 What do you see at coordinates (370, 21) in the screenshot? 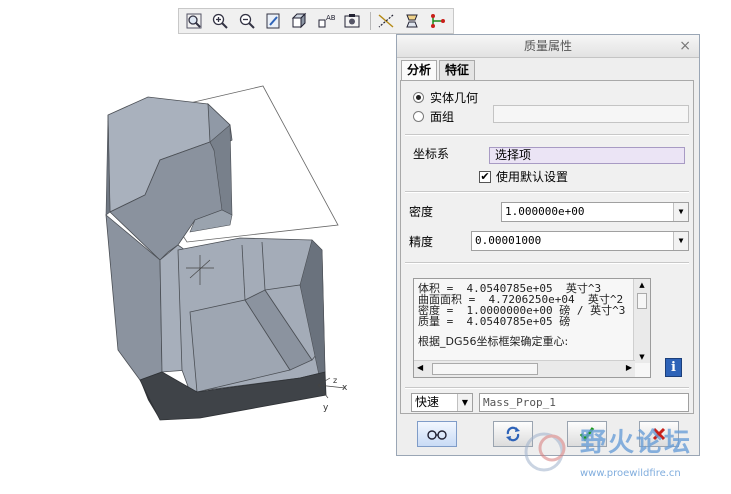
I see `toolbar-divider` at bounding box center [370, 21].